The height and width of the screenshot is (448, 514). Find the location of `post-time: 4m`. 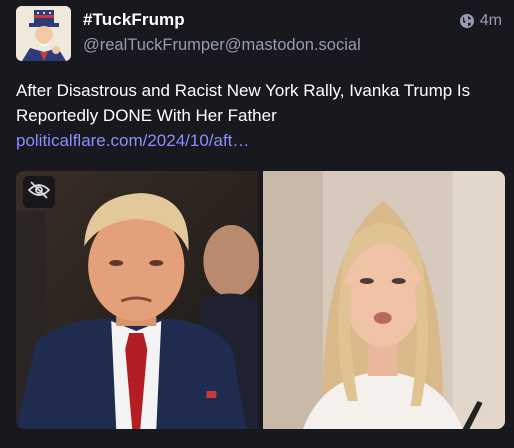

post-time: 4m is located at coordinates (491, 21).